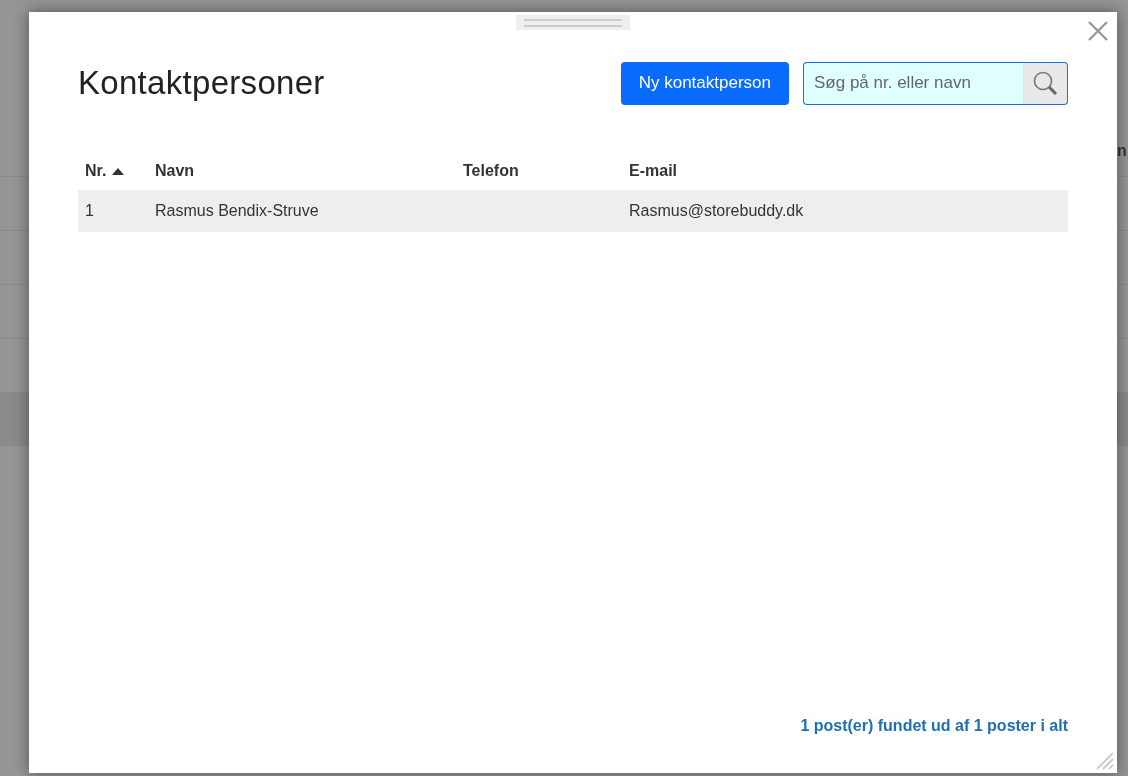 This screenshot has height=776, width=1128. Describe the element at coordinates (105, 171) in the screenshot. I see `column-header: Nr.` at that location.